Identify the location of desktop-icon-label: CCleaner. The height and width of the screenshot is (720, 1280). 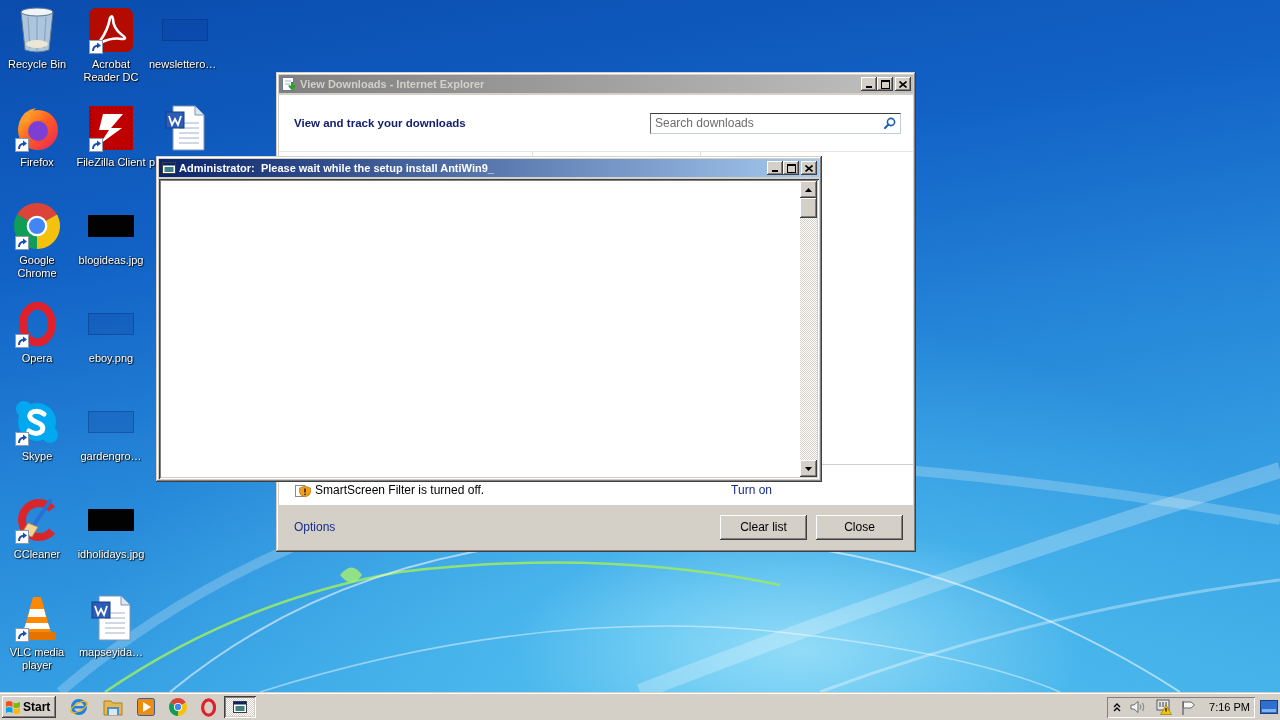
(37, 554).